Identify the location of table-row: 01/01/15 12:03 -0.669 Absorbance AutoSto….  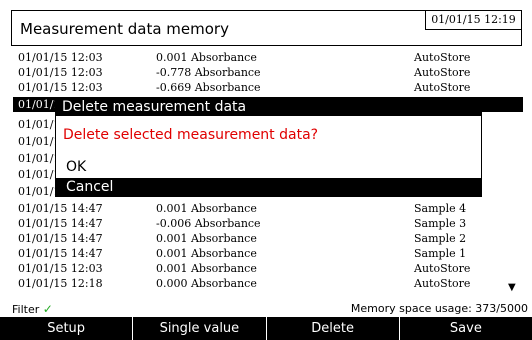
(268, 87).